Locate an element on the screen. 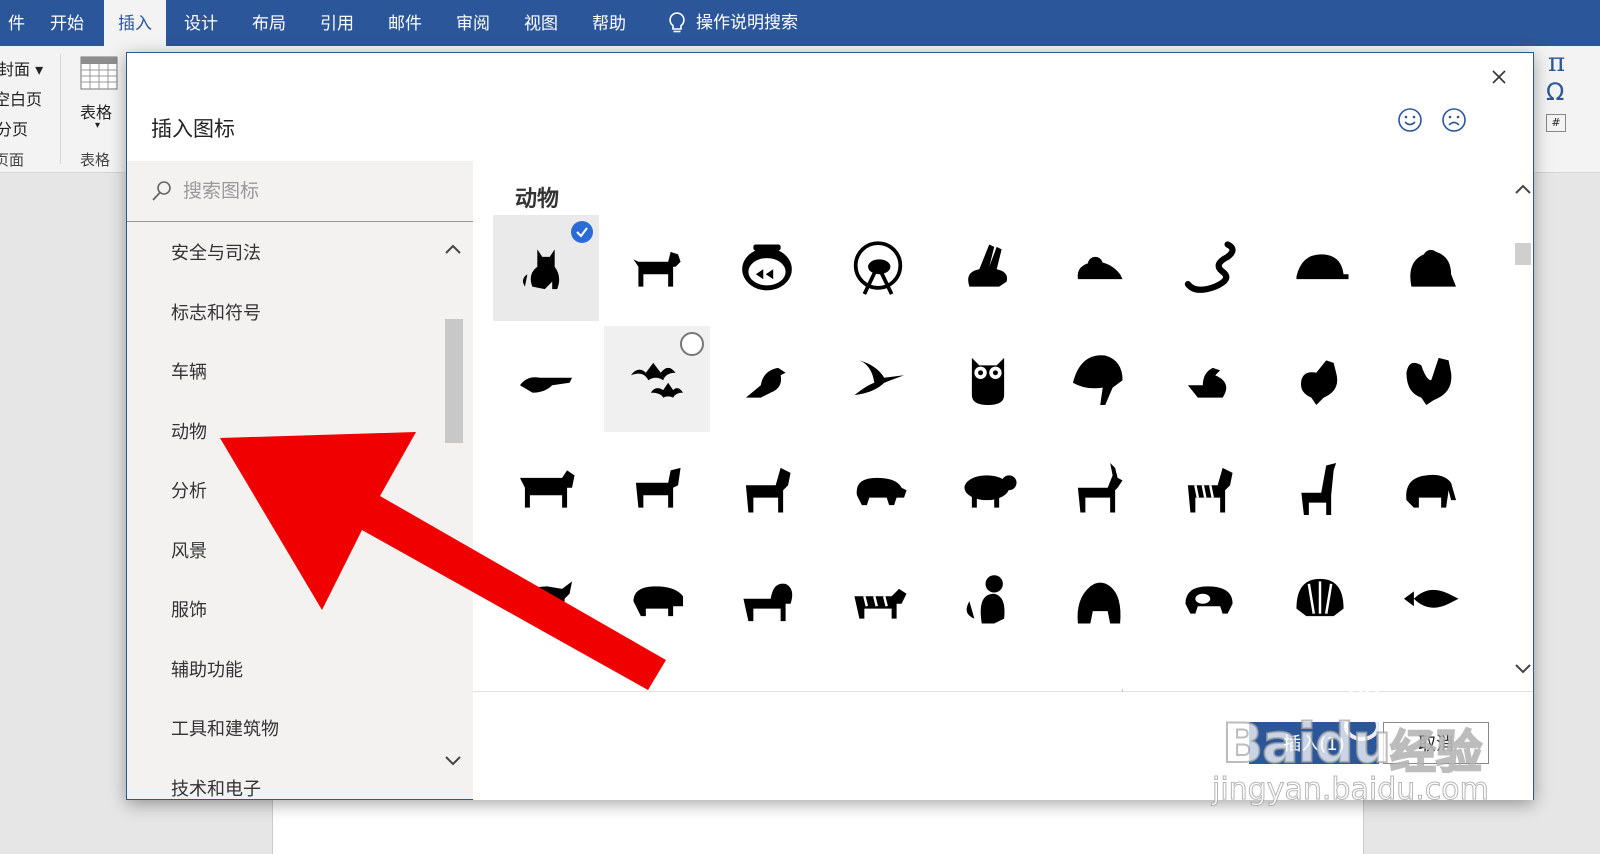 The image size is (1600, 854). category-item: 技术和电子 is located at coordinates (216, 787).